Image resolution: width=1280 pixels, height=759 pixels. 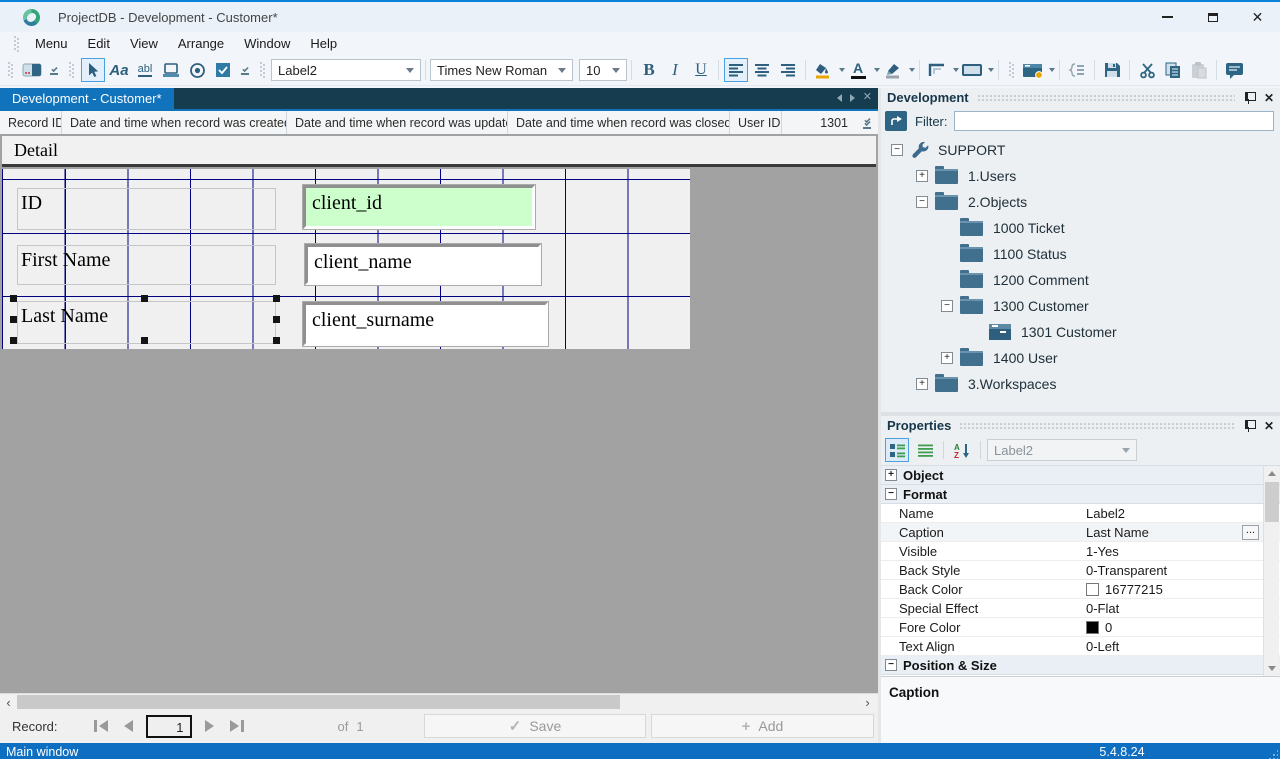 What do you see at coordinates (912, 70) in the screenshot?
I see `highlight-color-dropdown` at bounding box center [912, 70].